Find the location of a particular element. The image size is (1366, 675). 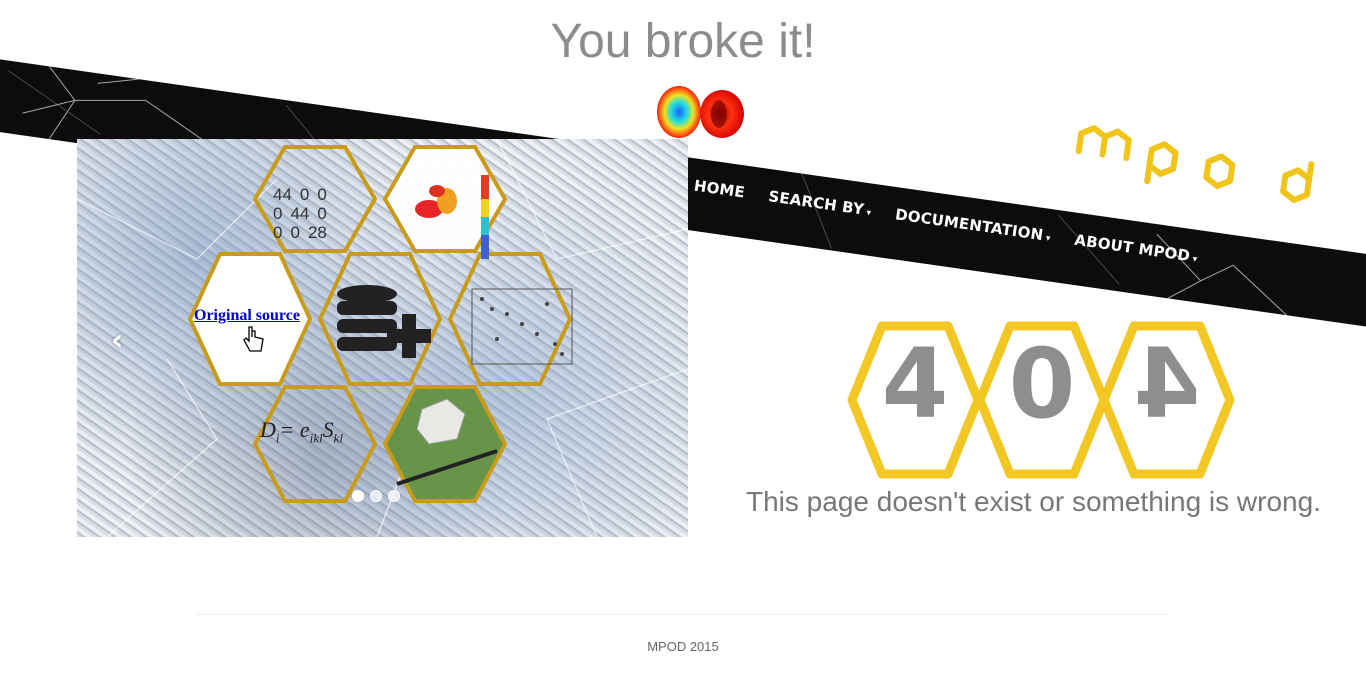

chevron-left-icon: ‹ is located at coordinates (117, 340).